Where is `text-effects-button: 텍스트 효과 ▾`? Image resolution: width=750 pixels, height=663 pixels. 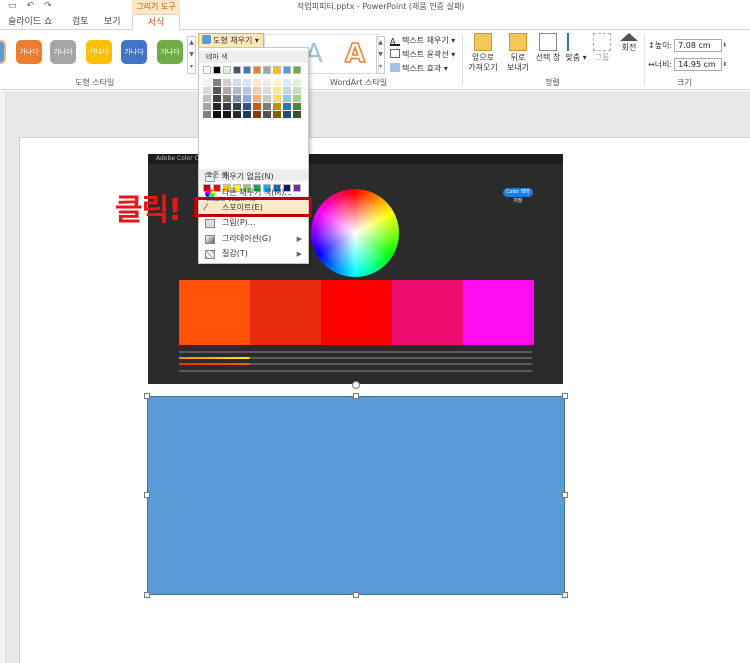
text-effects-button: 텍스트 효과 ▾ is located at coordinates (419, 68).